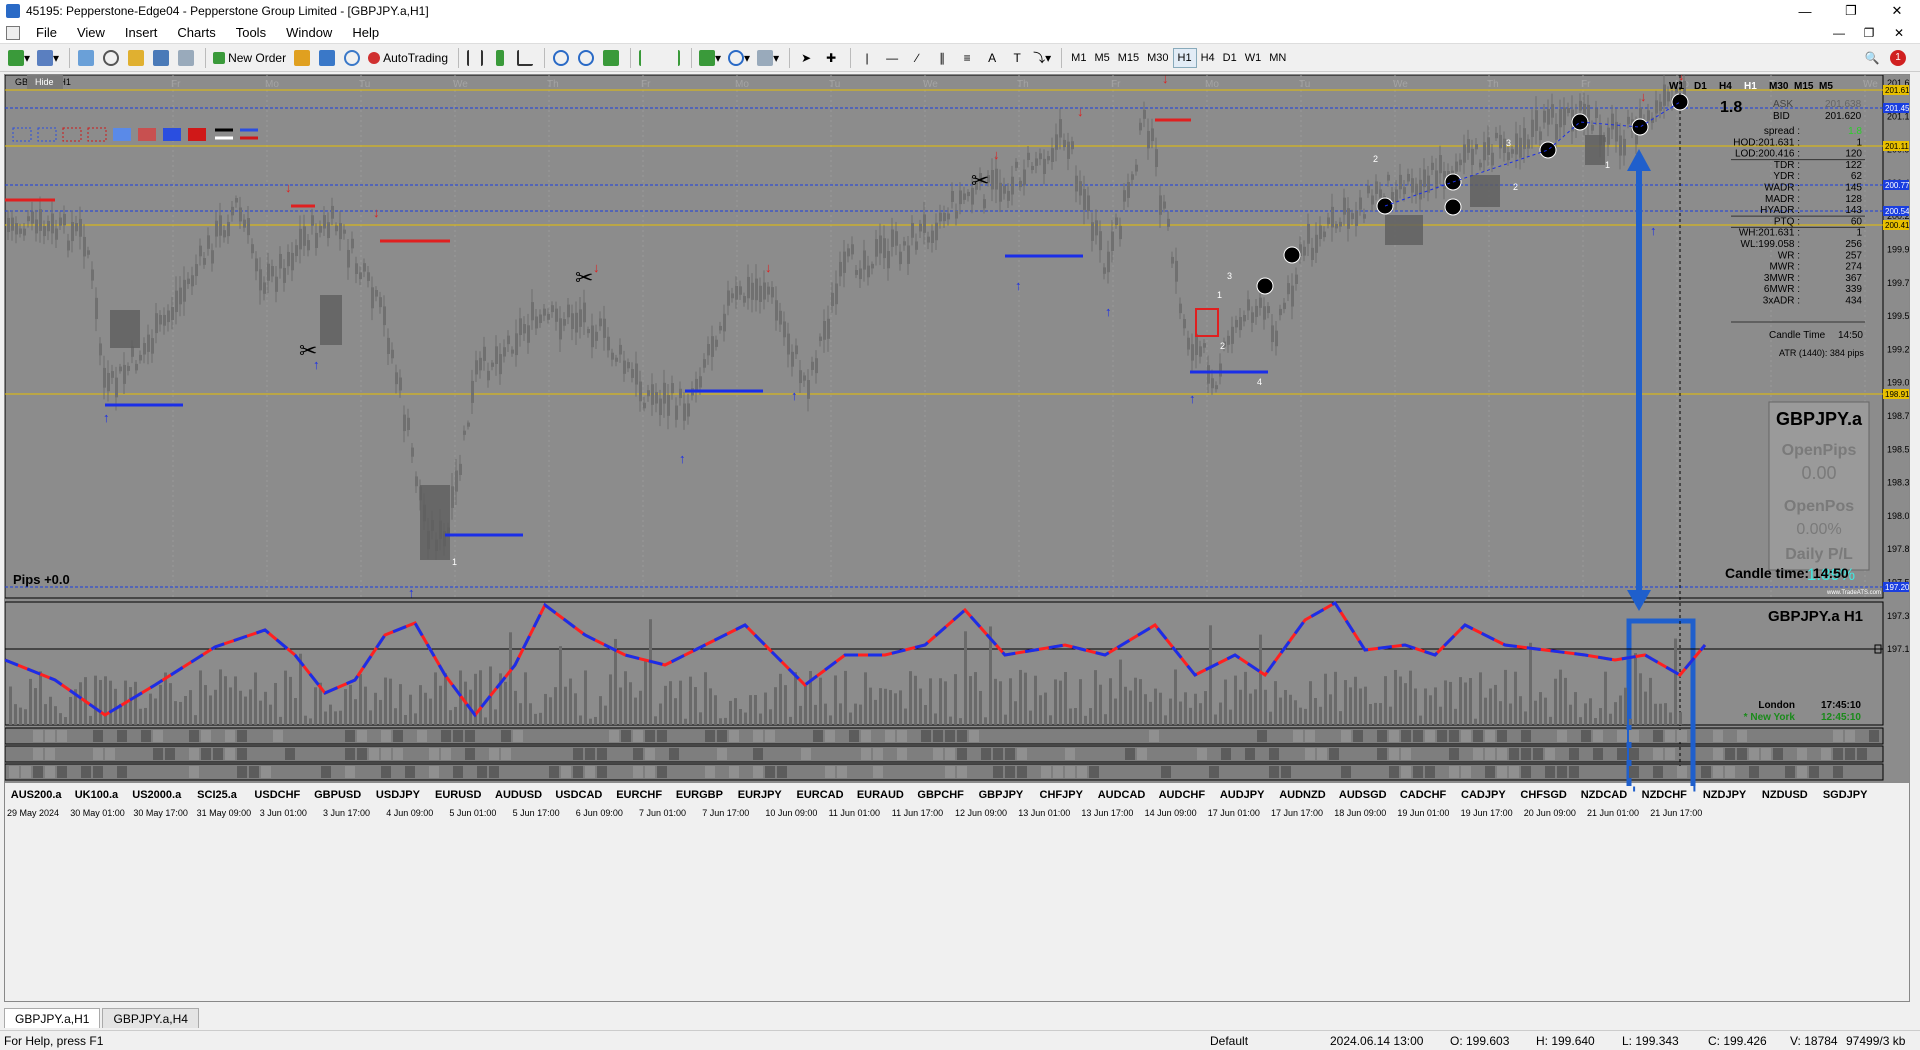 The width and height of the screenshot is (1920, 1050). Describe the element at coordinates (141, 32) in the screenshot. I see `menu-insert: Insert` at that location.